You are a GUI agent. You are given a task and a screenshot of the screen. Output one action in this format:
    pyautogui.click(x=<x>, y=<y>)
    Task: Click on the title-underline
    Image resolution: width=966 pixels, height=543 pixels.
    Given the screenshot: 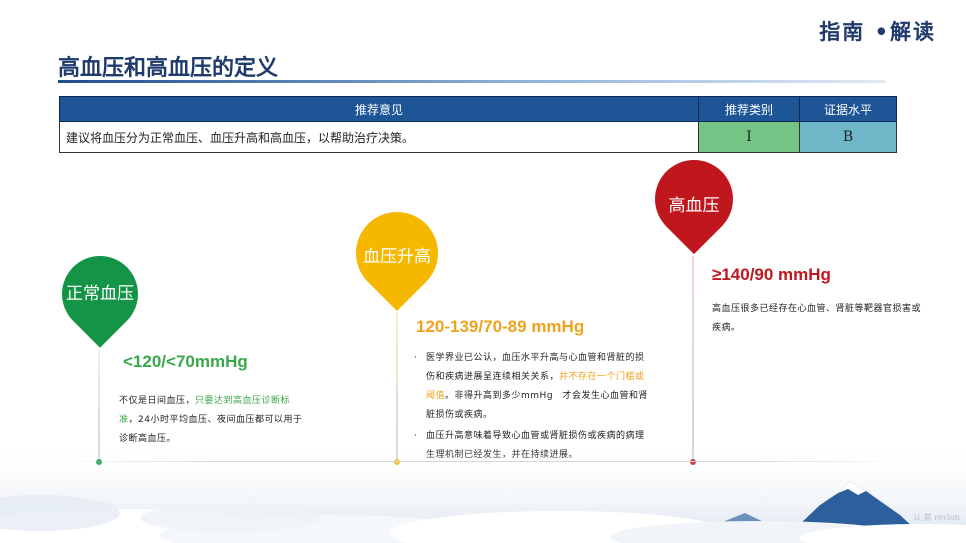 What is the action you would take?
    pyautogui.click(x=472, y=81)
    